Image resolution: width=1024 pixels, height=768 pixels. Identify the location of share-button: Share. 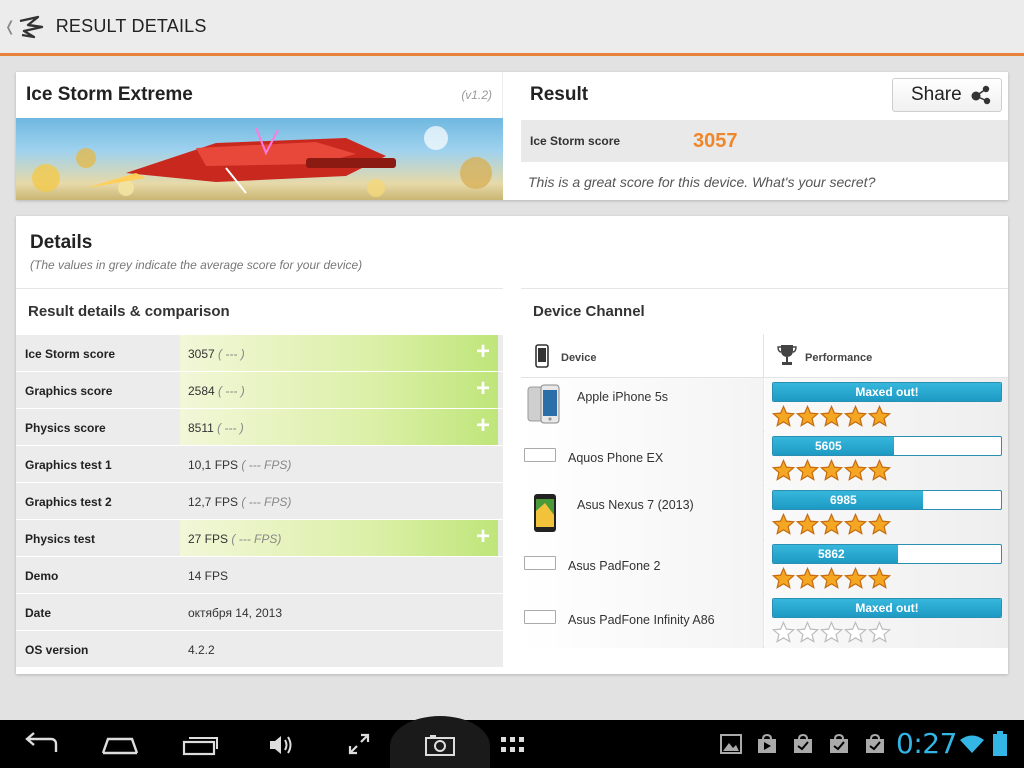
(947, 95).